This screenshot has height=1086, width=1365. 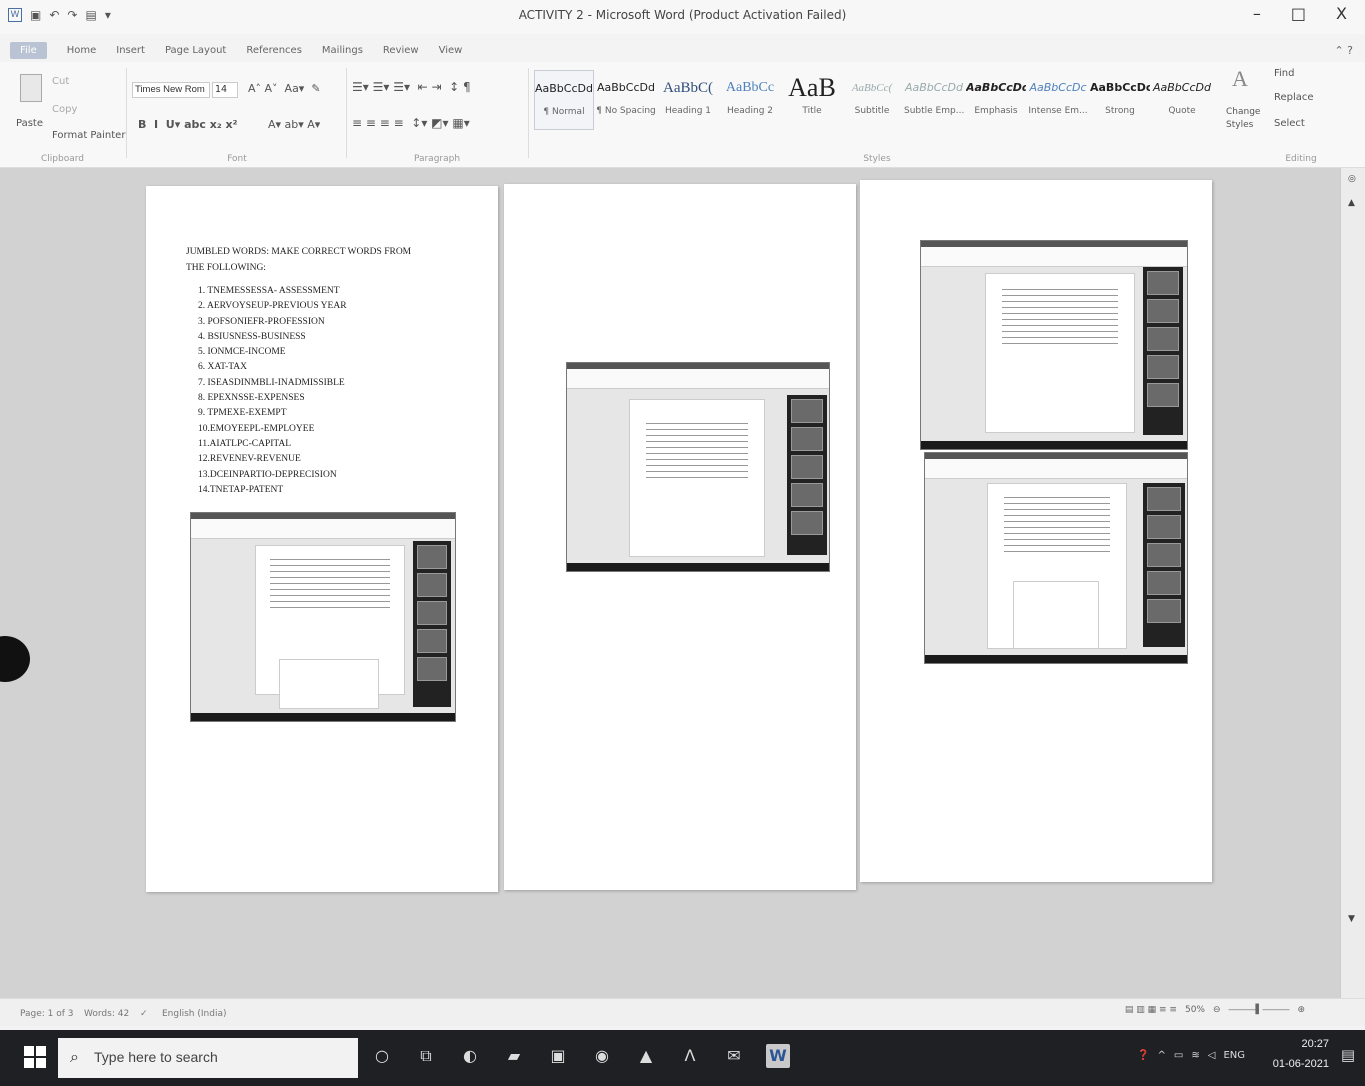 I want to click on clipboard-label: Clipboard, so click(x=62, y=159).